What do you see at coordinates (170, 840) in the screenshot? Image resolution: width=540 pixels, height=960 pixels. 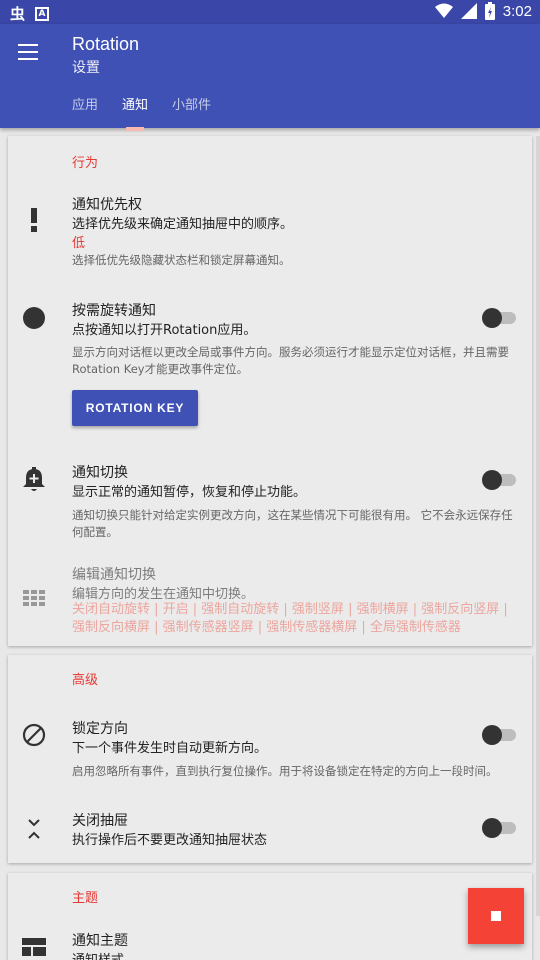 I see `pref-summary: 执行操作后不要更改通知抽屉状态` at bounding box center [170, 840].